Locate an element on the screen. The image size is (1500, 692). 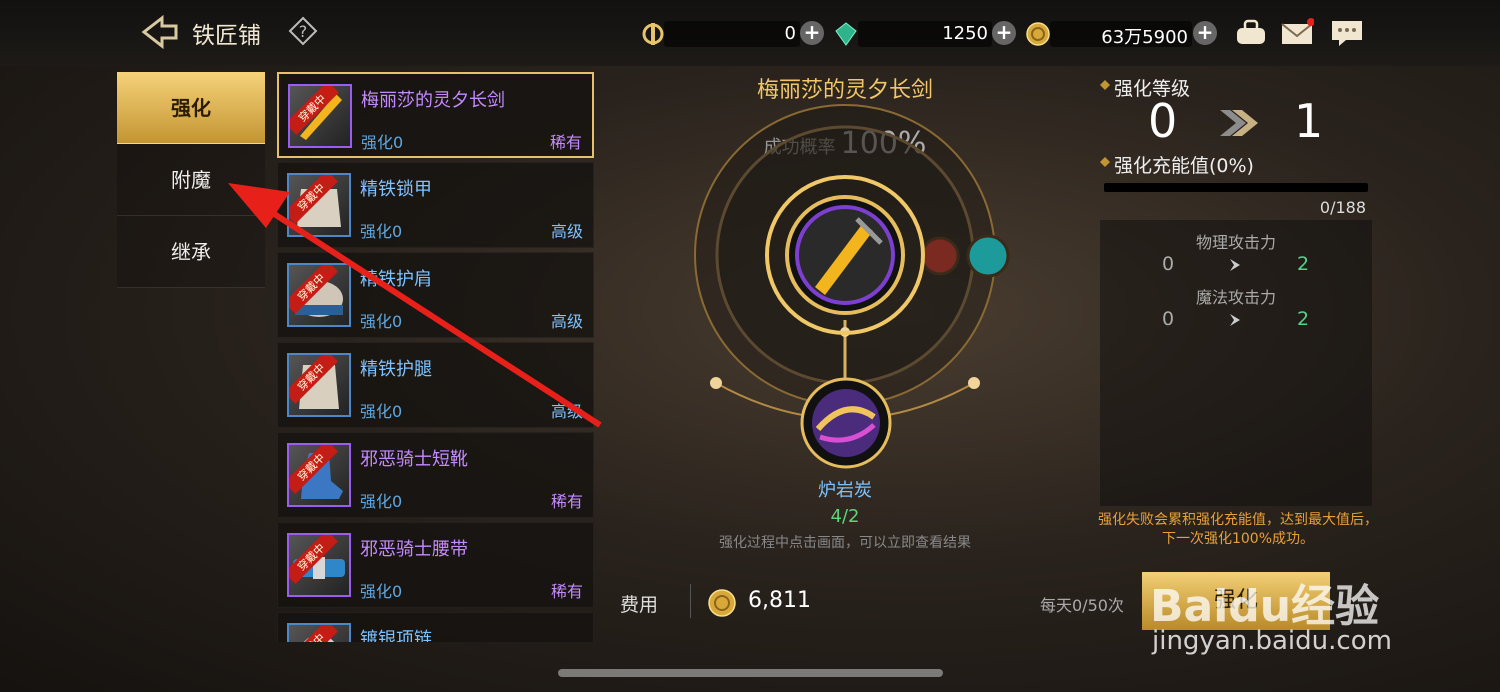
list-item: 穿戴中 梅丽莎的灵夕长剑 强化0 稀有 is located at coordinates (435, 115).